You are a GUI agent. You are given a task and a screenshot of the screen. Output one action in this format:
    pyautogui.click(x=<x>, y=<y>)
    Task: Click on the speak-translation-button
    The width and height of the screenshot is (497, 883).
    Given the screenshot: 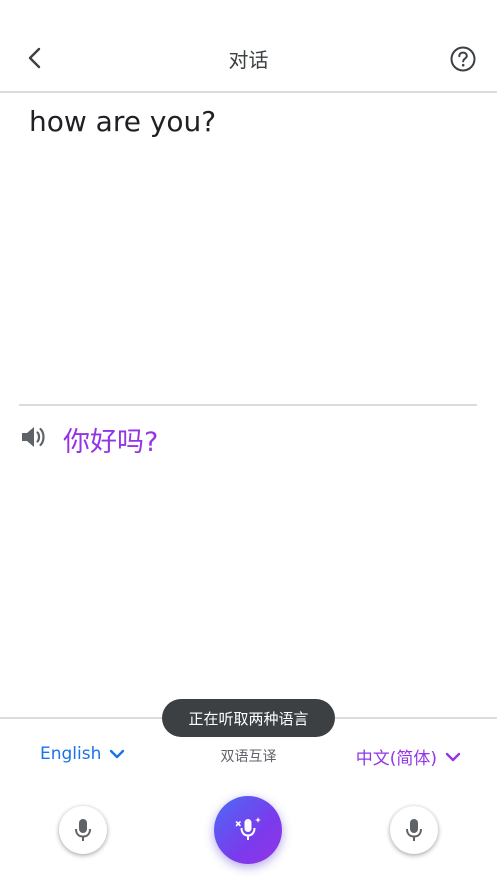 What is the action you would take?
    pyautogui.click(x=34, y=437)
    